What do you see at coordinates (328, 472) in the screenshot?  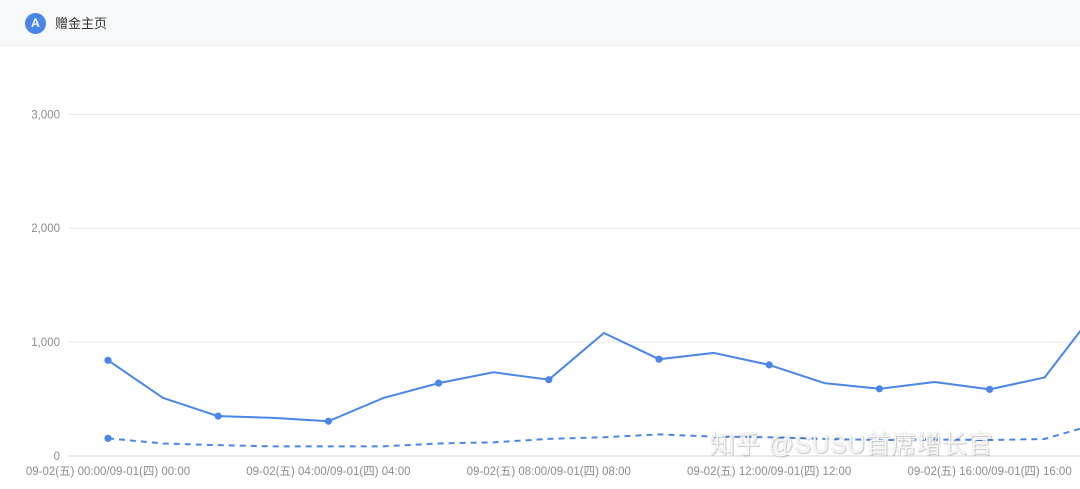 I see `x-tick-label: 09-02(五) 04:00/09-01(四) 04:00` at bounding box center [328, 472].